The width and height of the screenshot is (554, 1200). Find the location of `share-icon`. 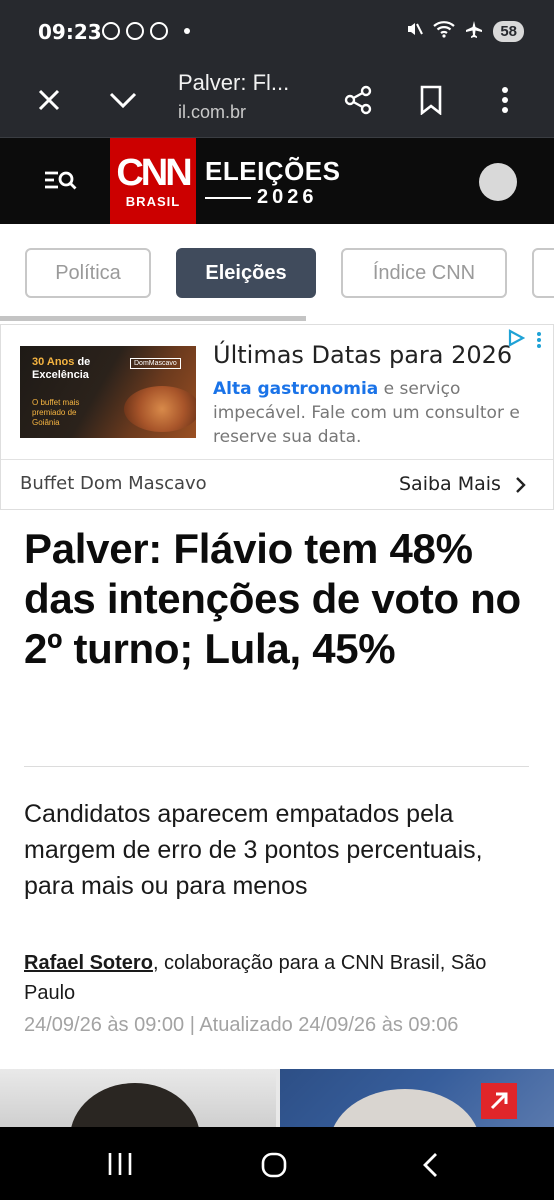

share-icon is located at coordinates (358, 100).